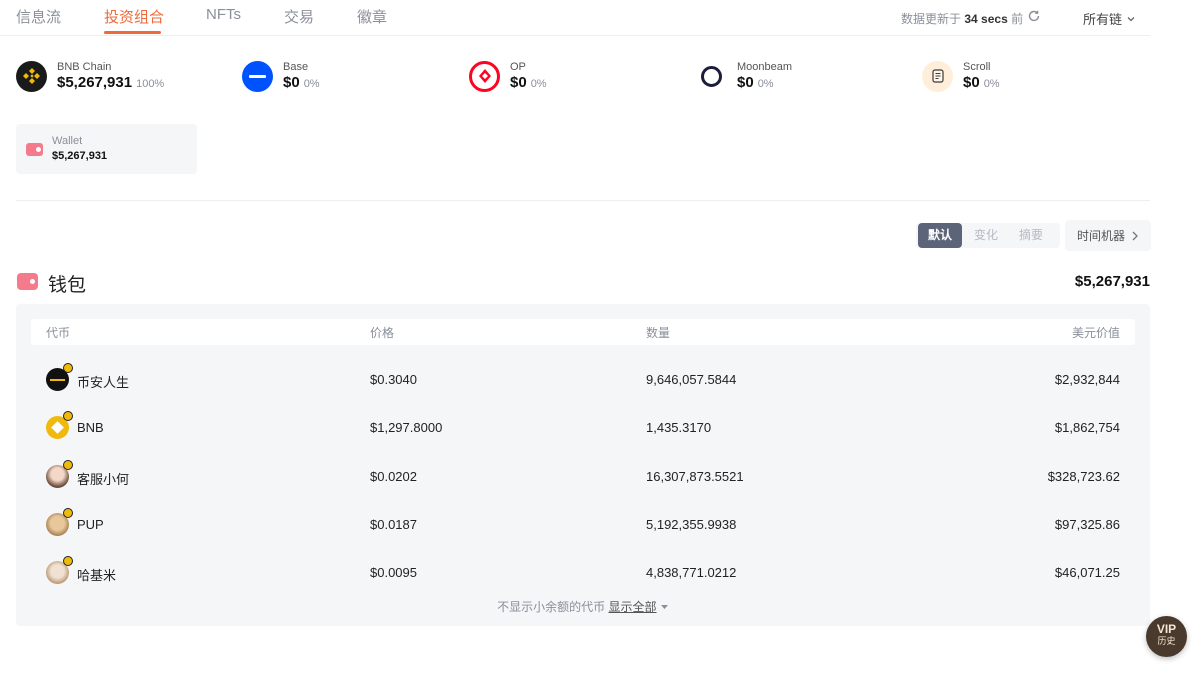  I want to click on chain-filter-label: 所有链, so click(1103, 19).